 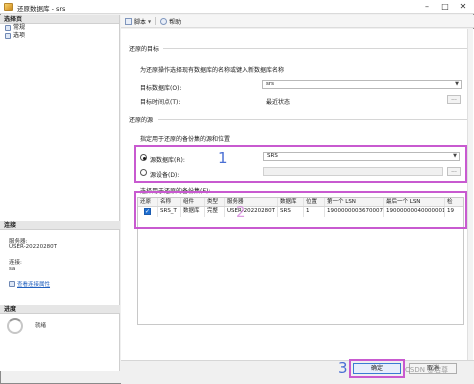 What do you see at coordinates (463, 7) in the screenshot?
I see `close-icon: ✕` at bounding box center [463, 7].